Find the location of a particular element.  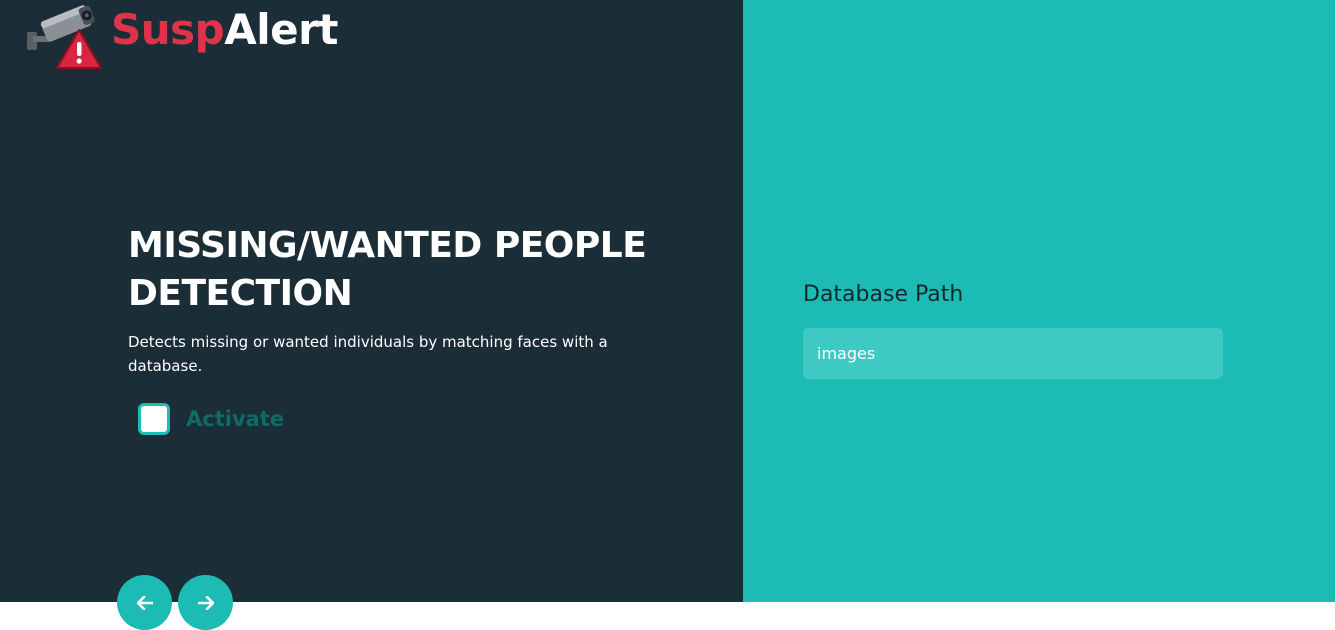

arrow-left-icon is located at coordinates (144, 602).